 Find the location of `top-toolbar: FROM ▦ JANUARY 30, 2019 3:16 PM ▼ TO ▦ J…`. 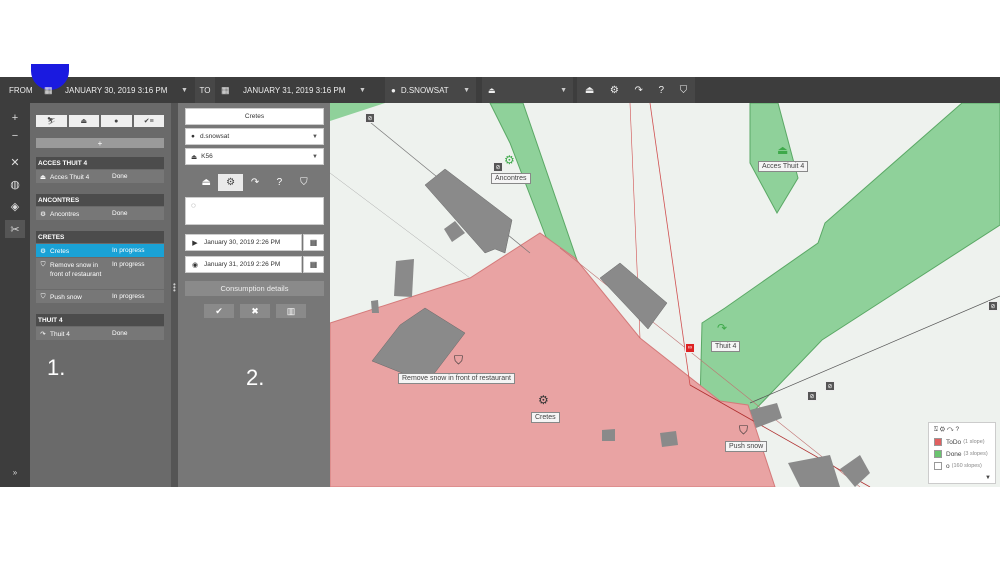

top-toolbar: FROM ▦ JANUARY 30, 2019 3:16 PM ▼ TO ▦ J… is located at coordinates (500, 83).